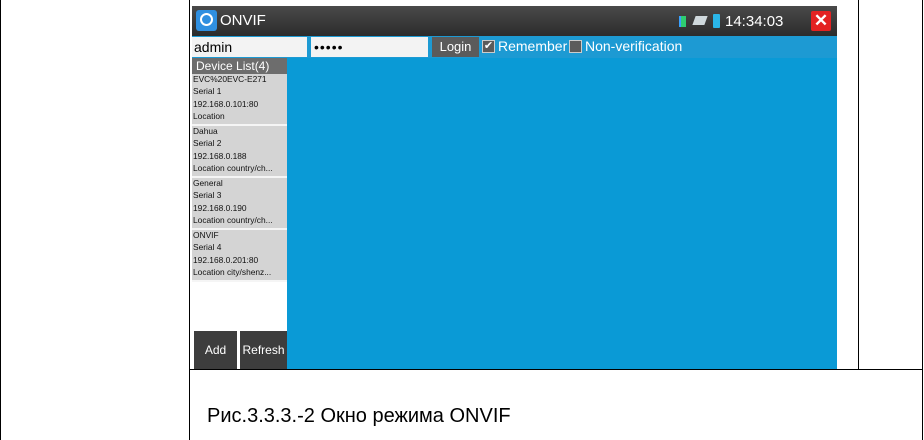 The width and height of the screenshot is (924, 440). I want to click on device-address: 192.168.0.101:80, so click(226, 103).